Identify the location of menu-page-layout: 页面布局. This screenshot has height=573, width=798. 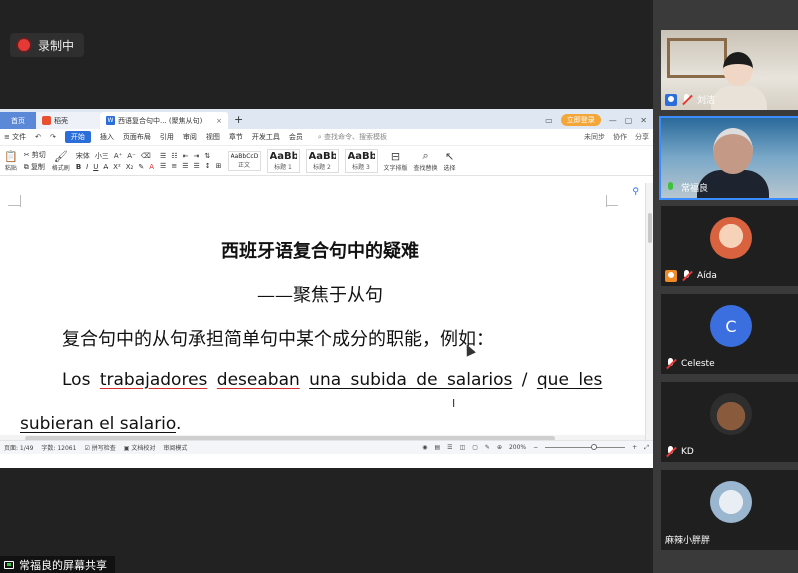
(137, 137).